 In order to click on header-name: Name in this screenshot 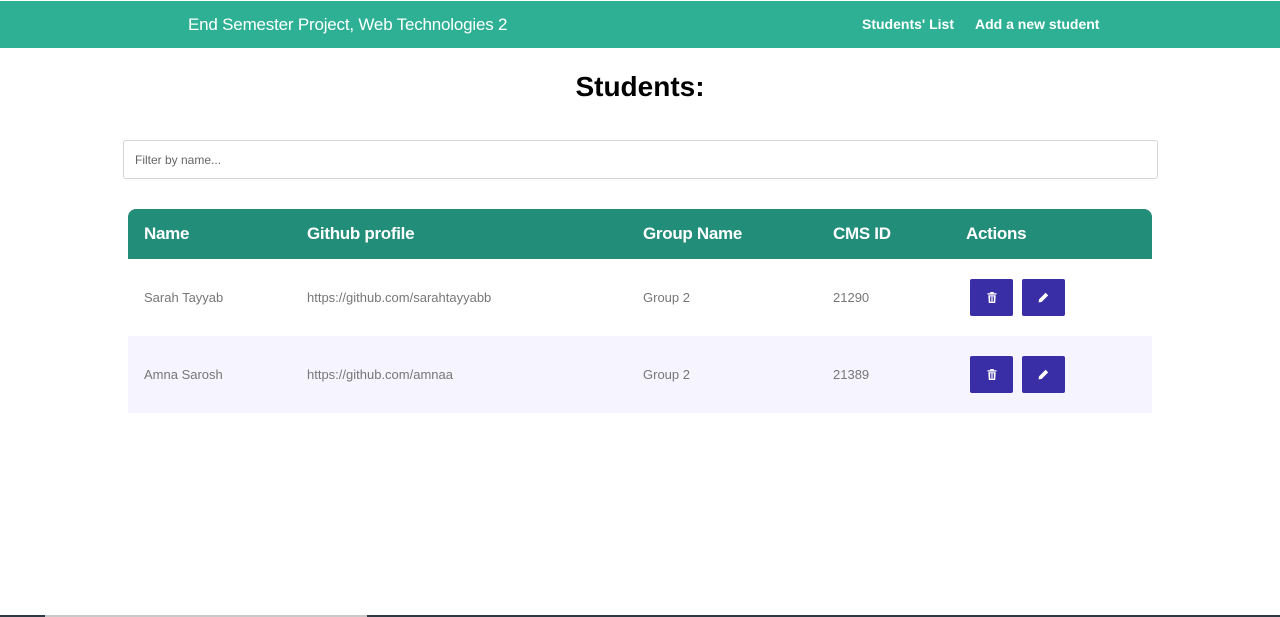, I will do `click(167, 233)`.